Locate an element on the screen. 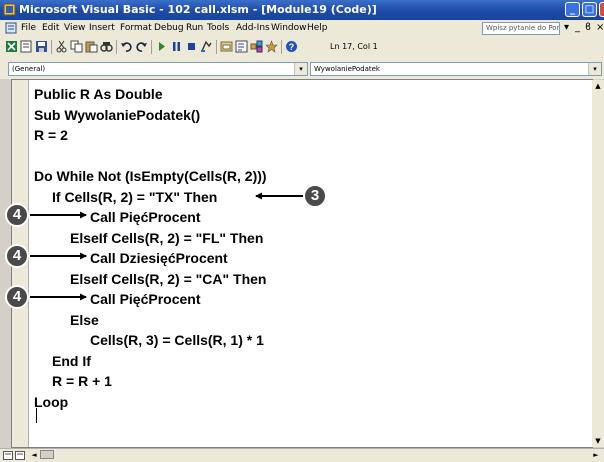 Image resolution: width=604 pixels, height=462 pixels. find-icon is located at coordinates (106, 46).